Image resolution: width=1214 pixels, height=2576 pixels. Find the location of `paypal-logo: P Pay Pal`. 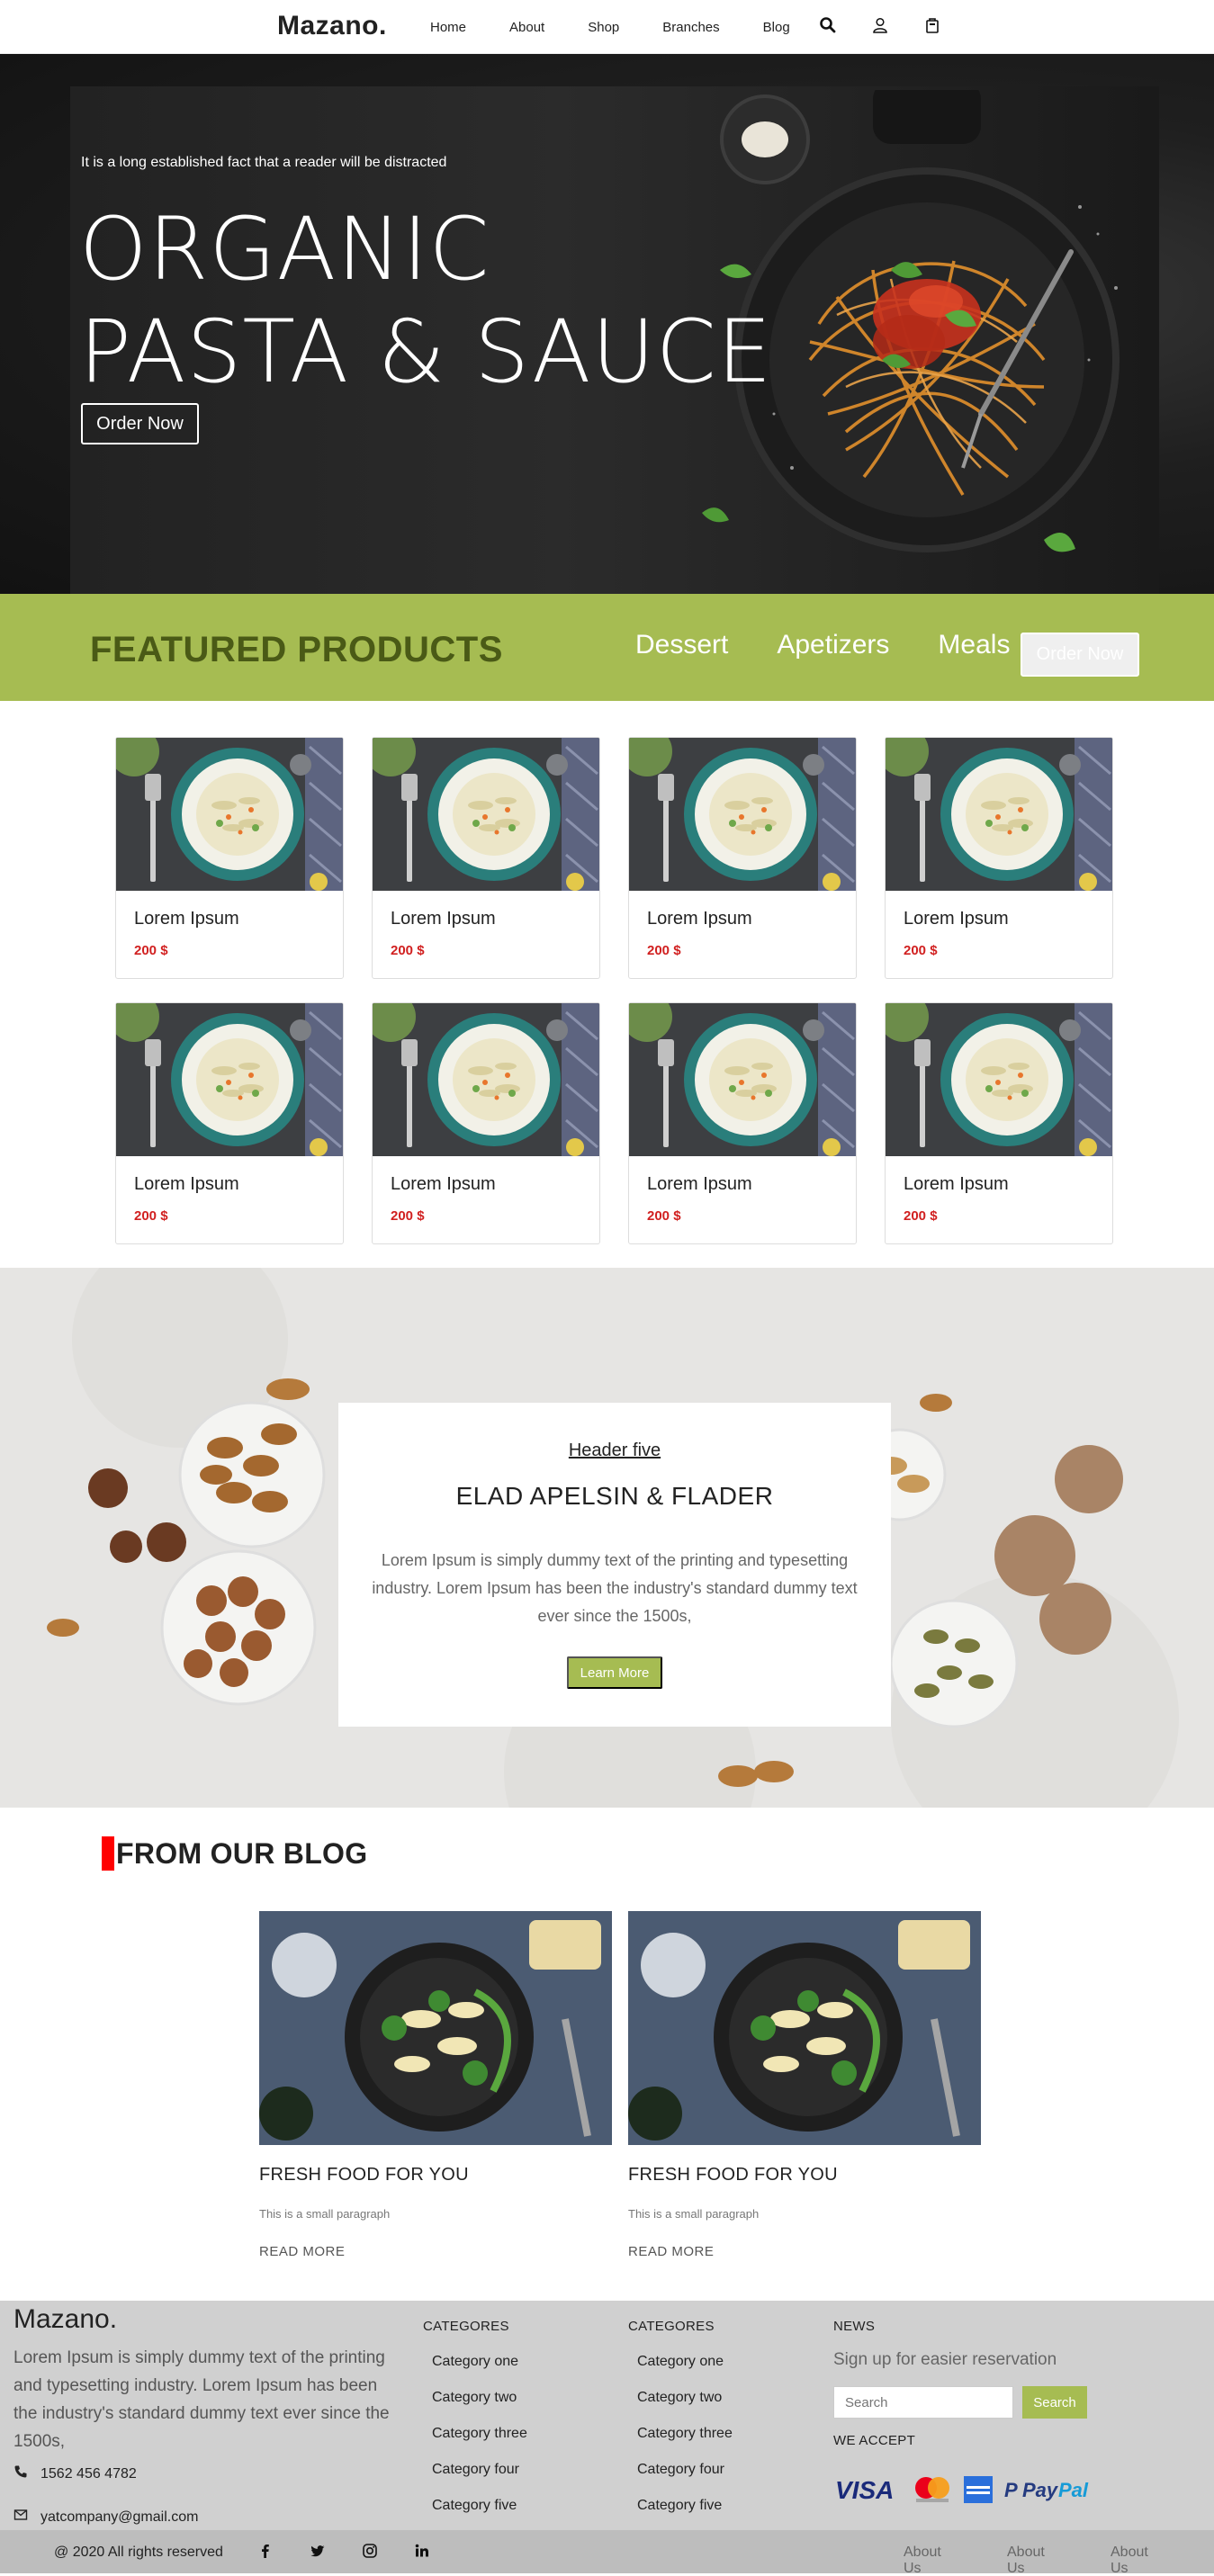

paypal-logo: P Pay Pal is located at coordinates (1046, 2490).